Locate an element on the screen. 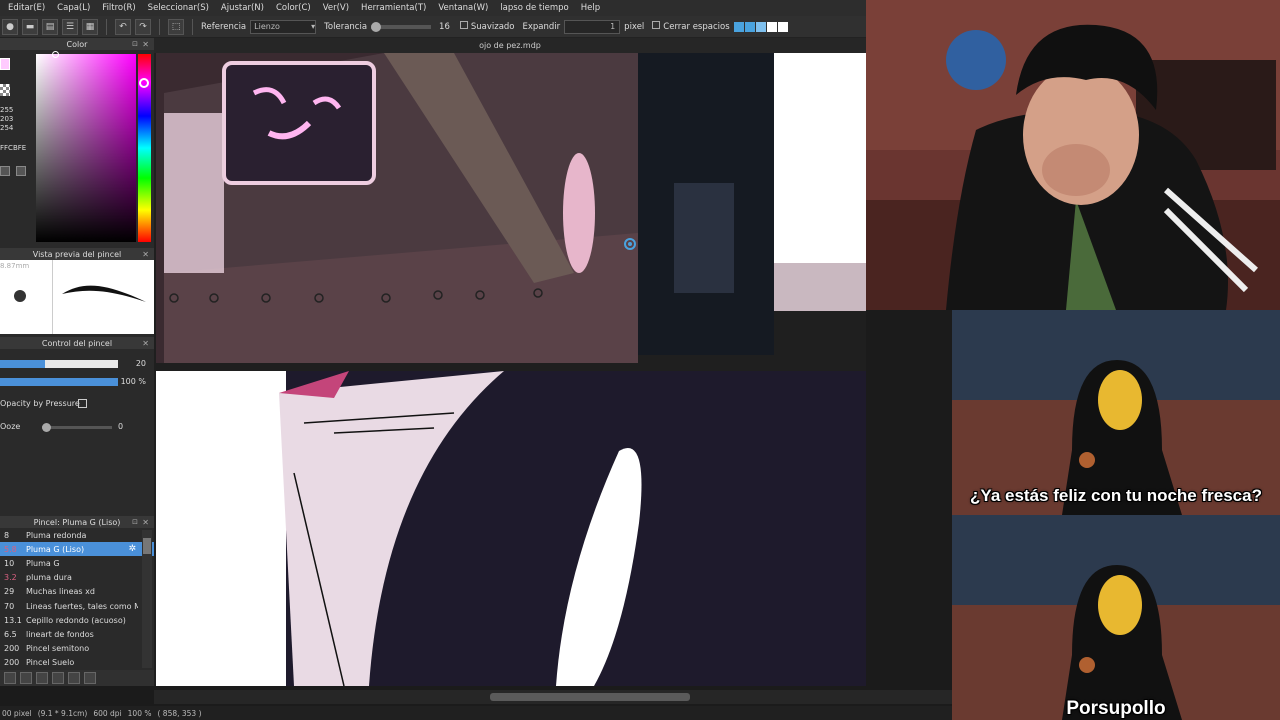 This screenshot has height=720, width=1280. menu-ajustar: Ajustar(N) is located at coordinates (242, 8).